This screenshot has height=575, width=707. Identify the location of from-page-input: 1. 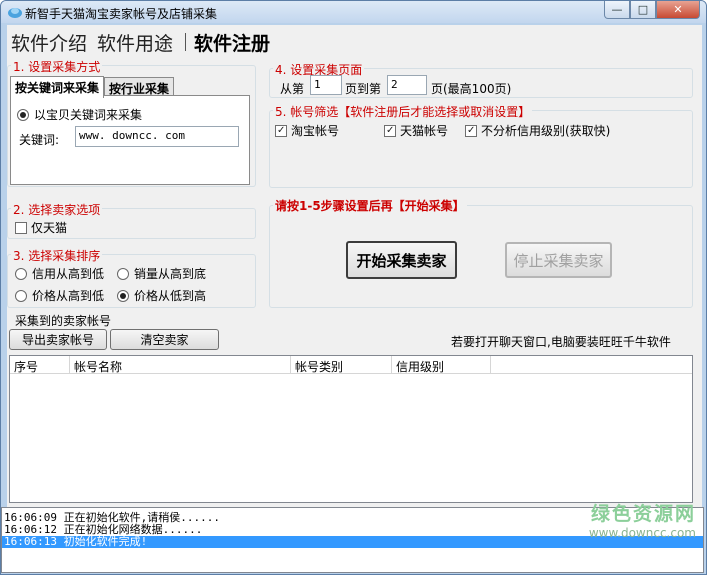
(326, 85).